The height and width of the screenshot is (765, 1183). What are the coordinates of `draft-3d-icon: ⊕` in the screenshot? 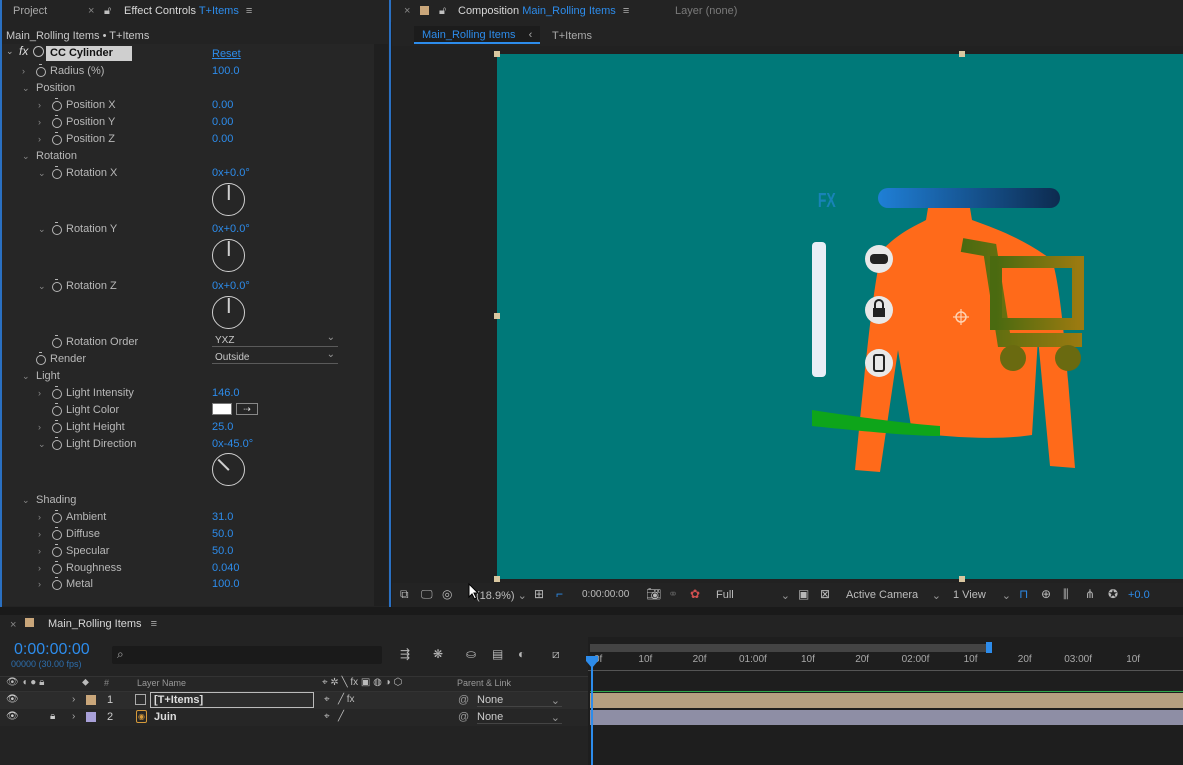 It's located at (1046, 594).